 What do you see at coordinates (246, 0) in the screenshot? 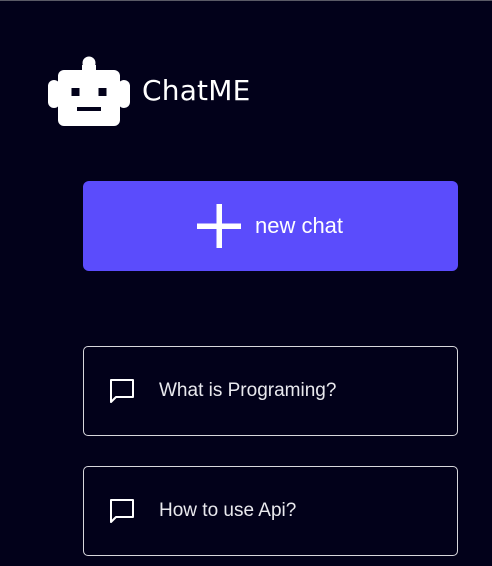
I see `window-top-border` at bounding box center [246, 0].